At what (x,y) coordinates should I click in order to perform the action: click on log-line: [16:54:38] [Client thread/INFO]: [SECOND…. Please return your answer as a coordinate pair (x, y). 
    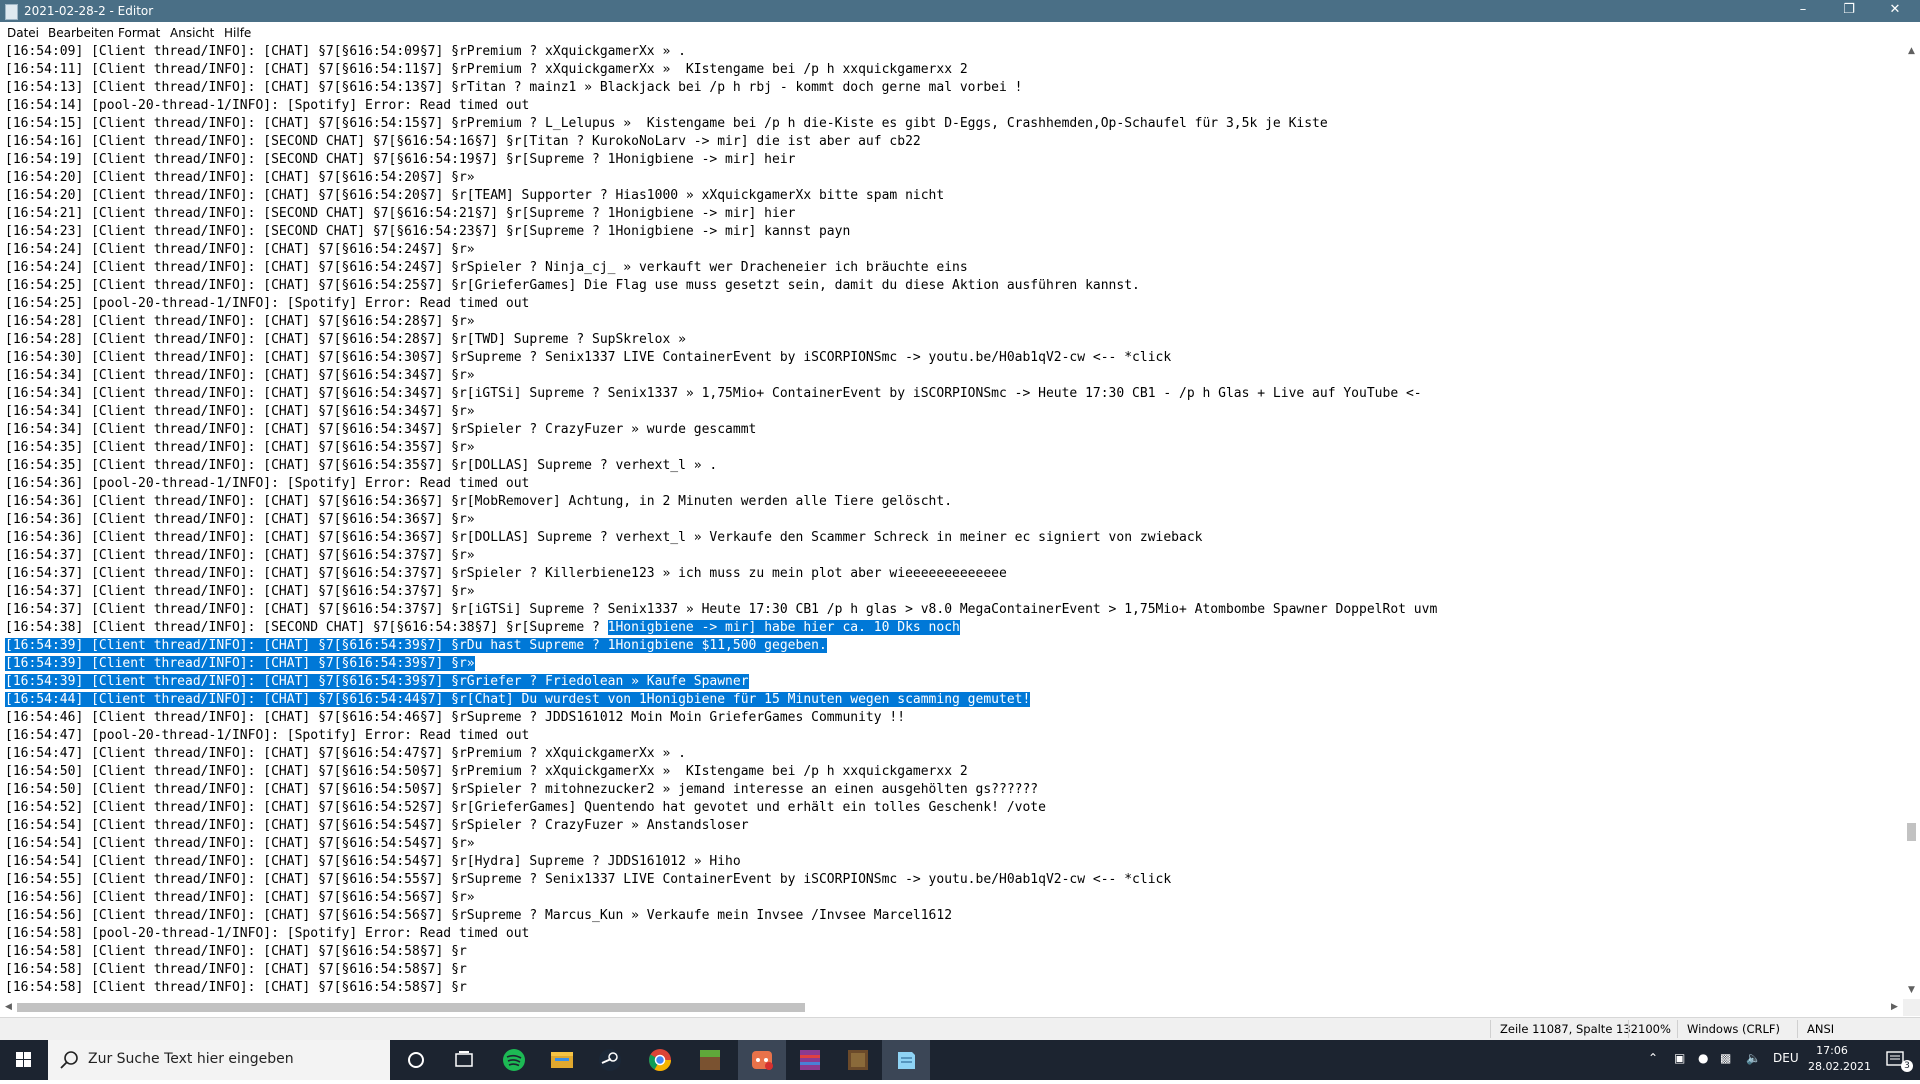
    Looking at the image, I should click on (482, 628).